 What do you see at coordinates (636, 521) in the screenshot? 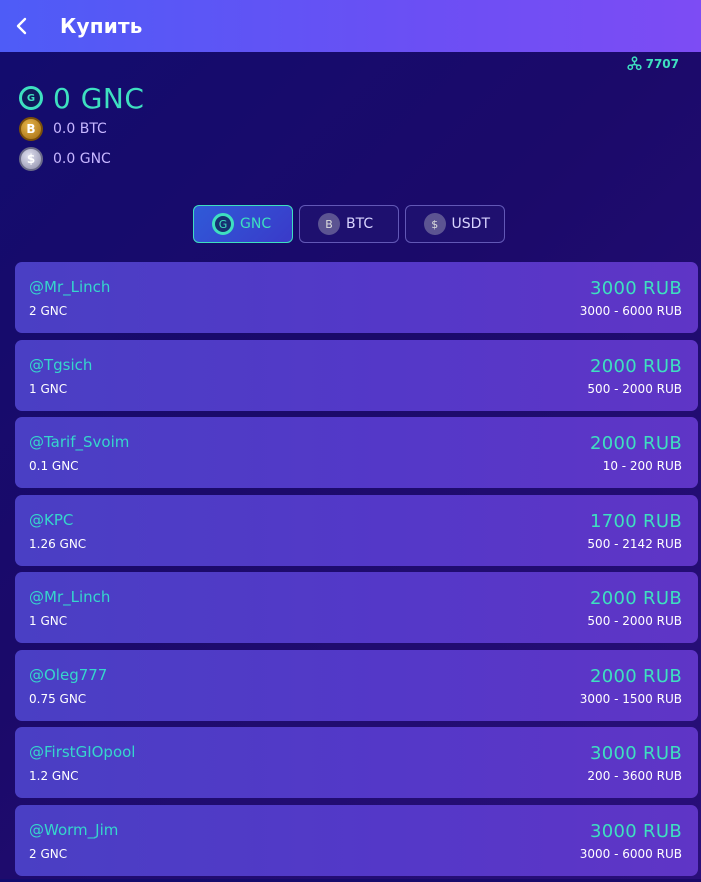
I see `offer-price: 1700 RUB` at bounding box center [636, 521].